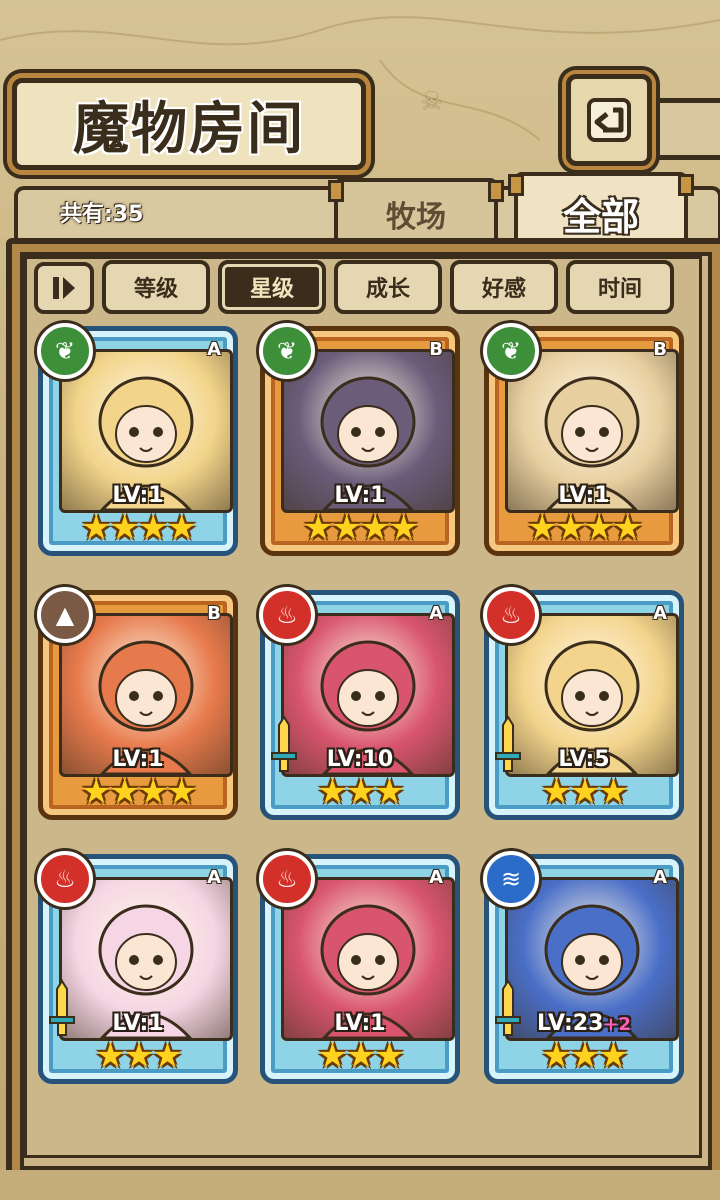 Image resolution: width=720 pixels, height=1200 pixels. I want to click on level-label: LV:23+2, so click(584, 1023).